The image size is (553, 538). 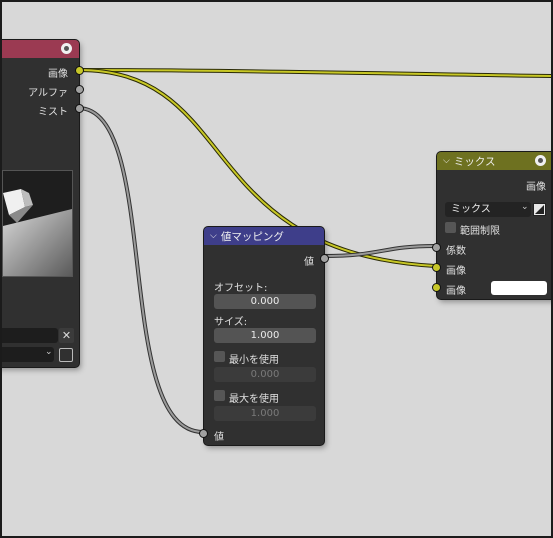 I want to click on min-field: 0.000, so click(x=265, y=374).